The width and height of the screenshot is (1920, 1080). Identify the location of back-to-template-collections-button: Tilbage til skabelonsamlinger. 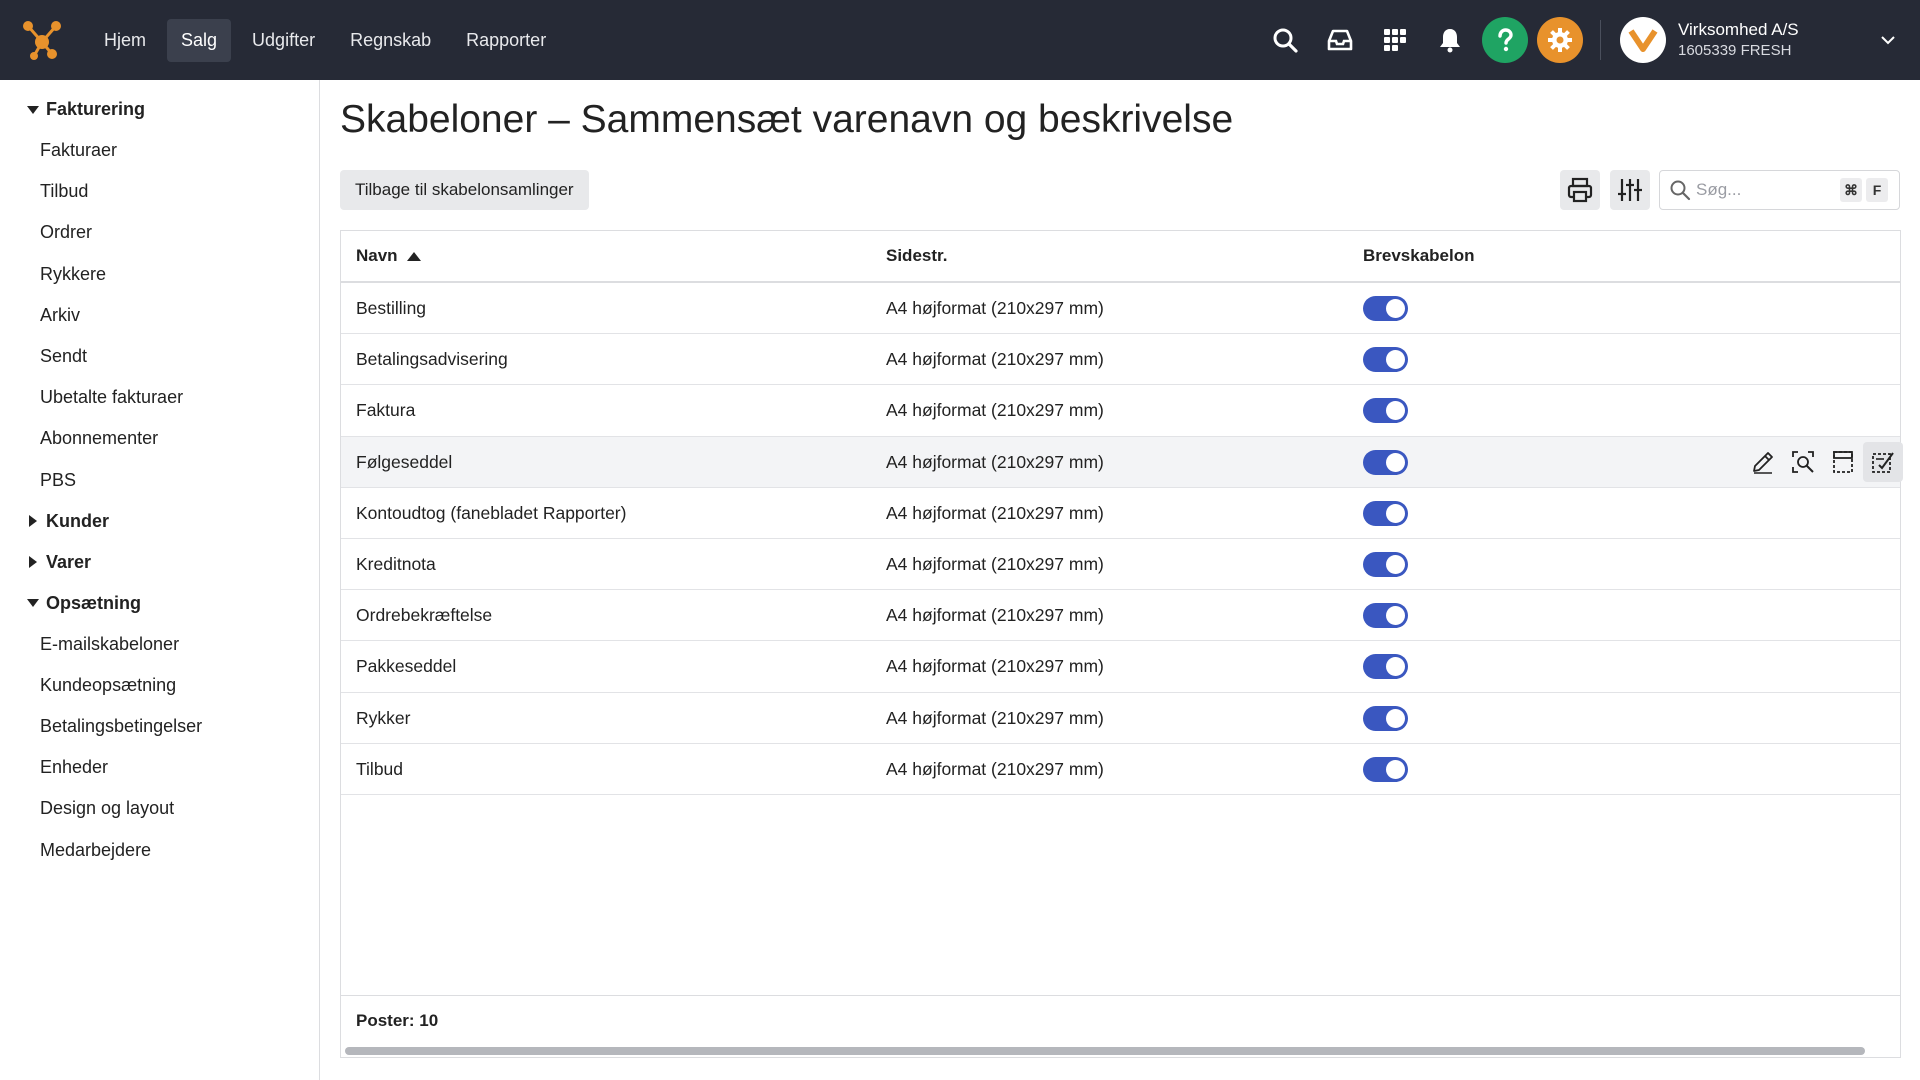
(464, 190).